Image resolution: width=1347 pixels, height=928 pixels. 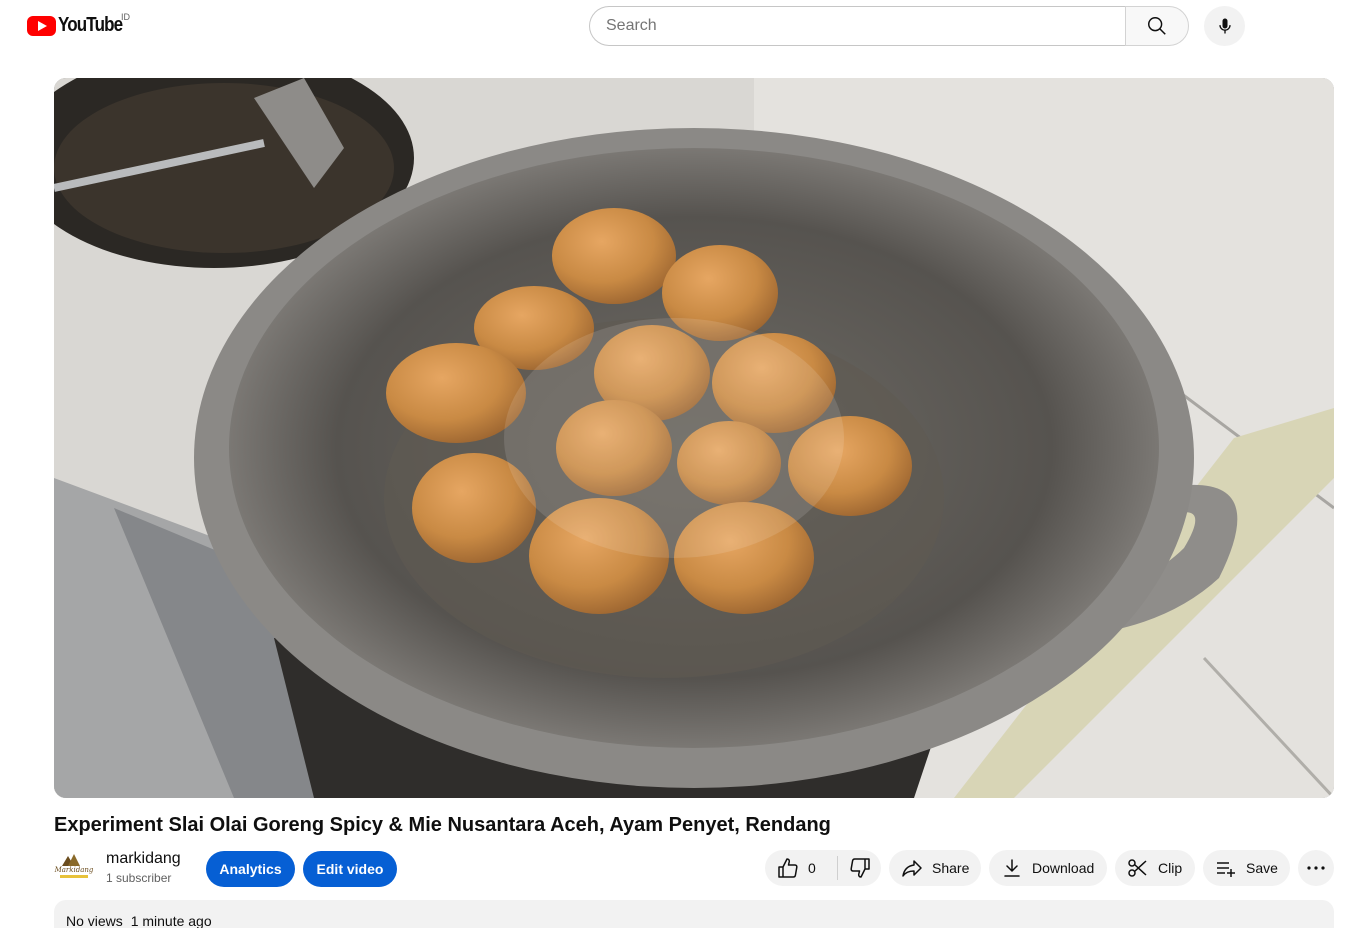 I want to click on download-button: Download, so click(x=1048, y=868).